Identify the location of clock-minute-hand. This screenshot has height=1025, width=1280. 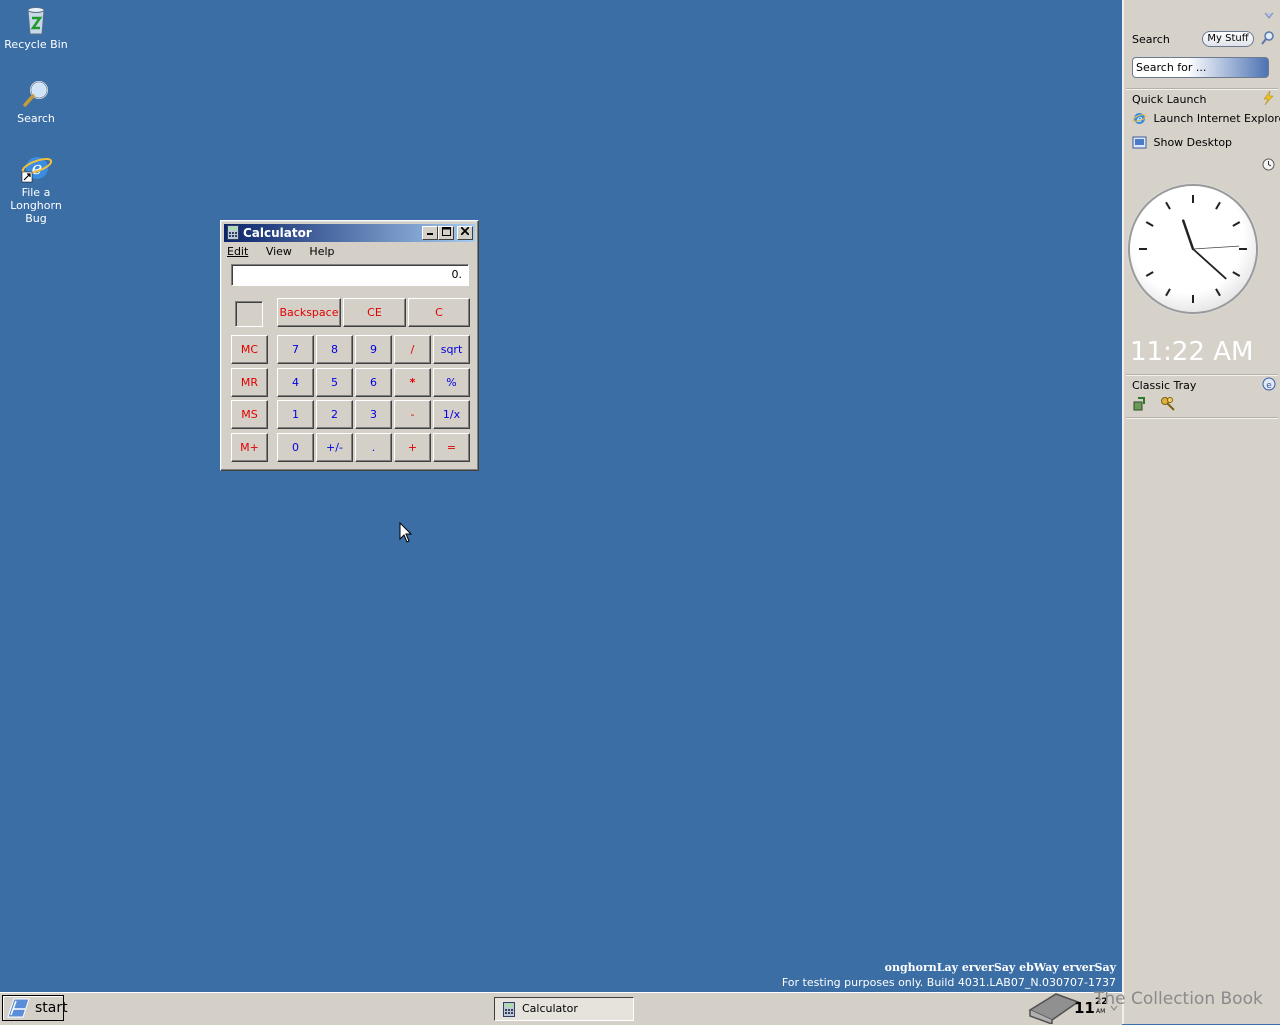
(1209, 263).